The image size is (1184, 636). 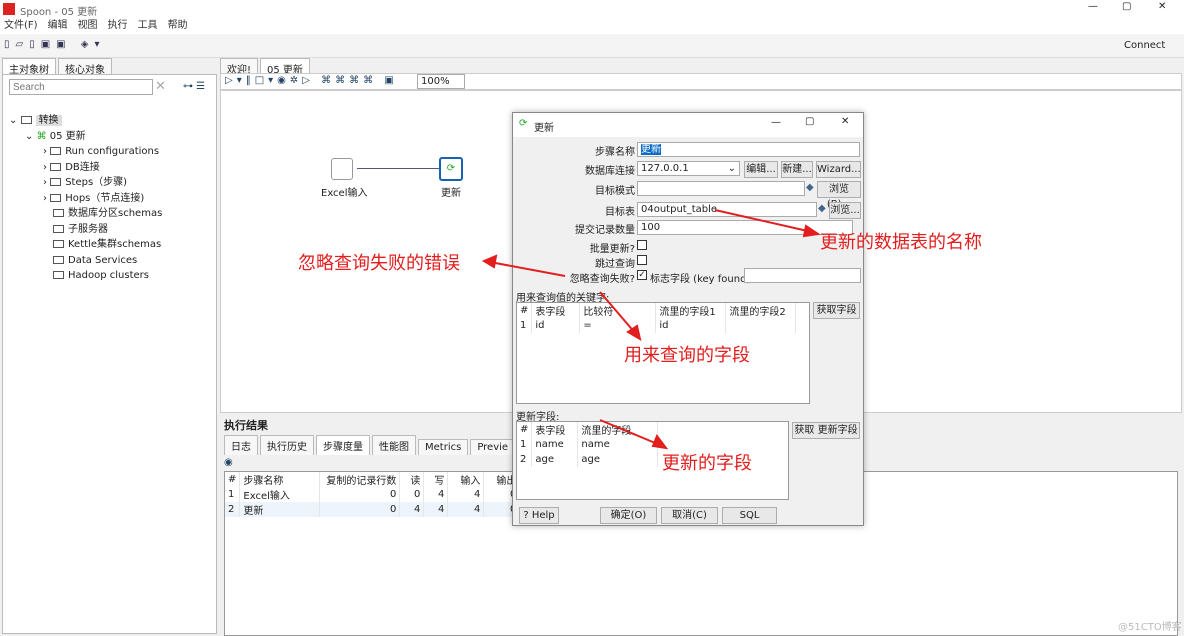 I want to click on annotation-arrows, so click(x=651, y=329).